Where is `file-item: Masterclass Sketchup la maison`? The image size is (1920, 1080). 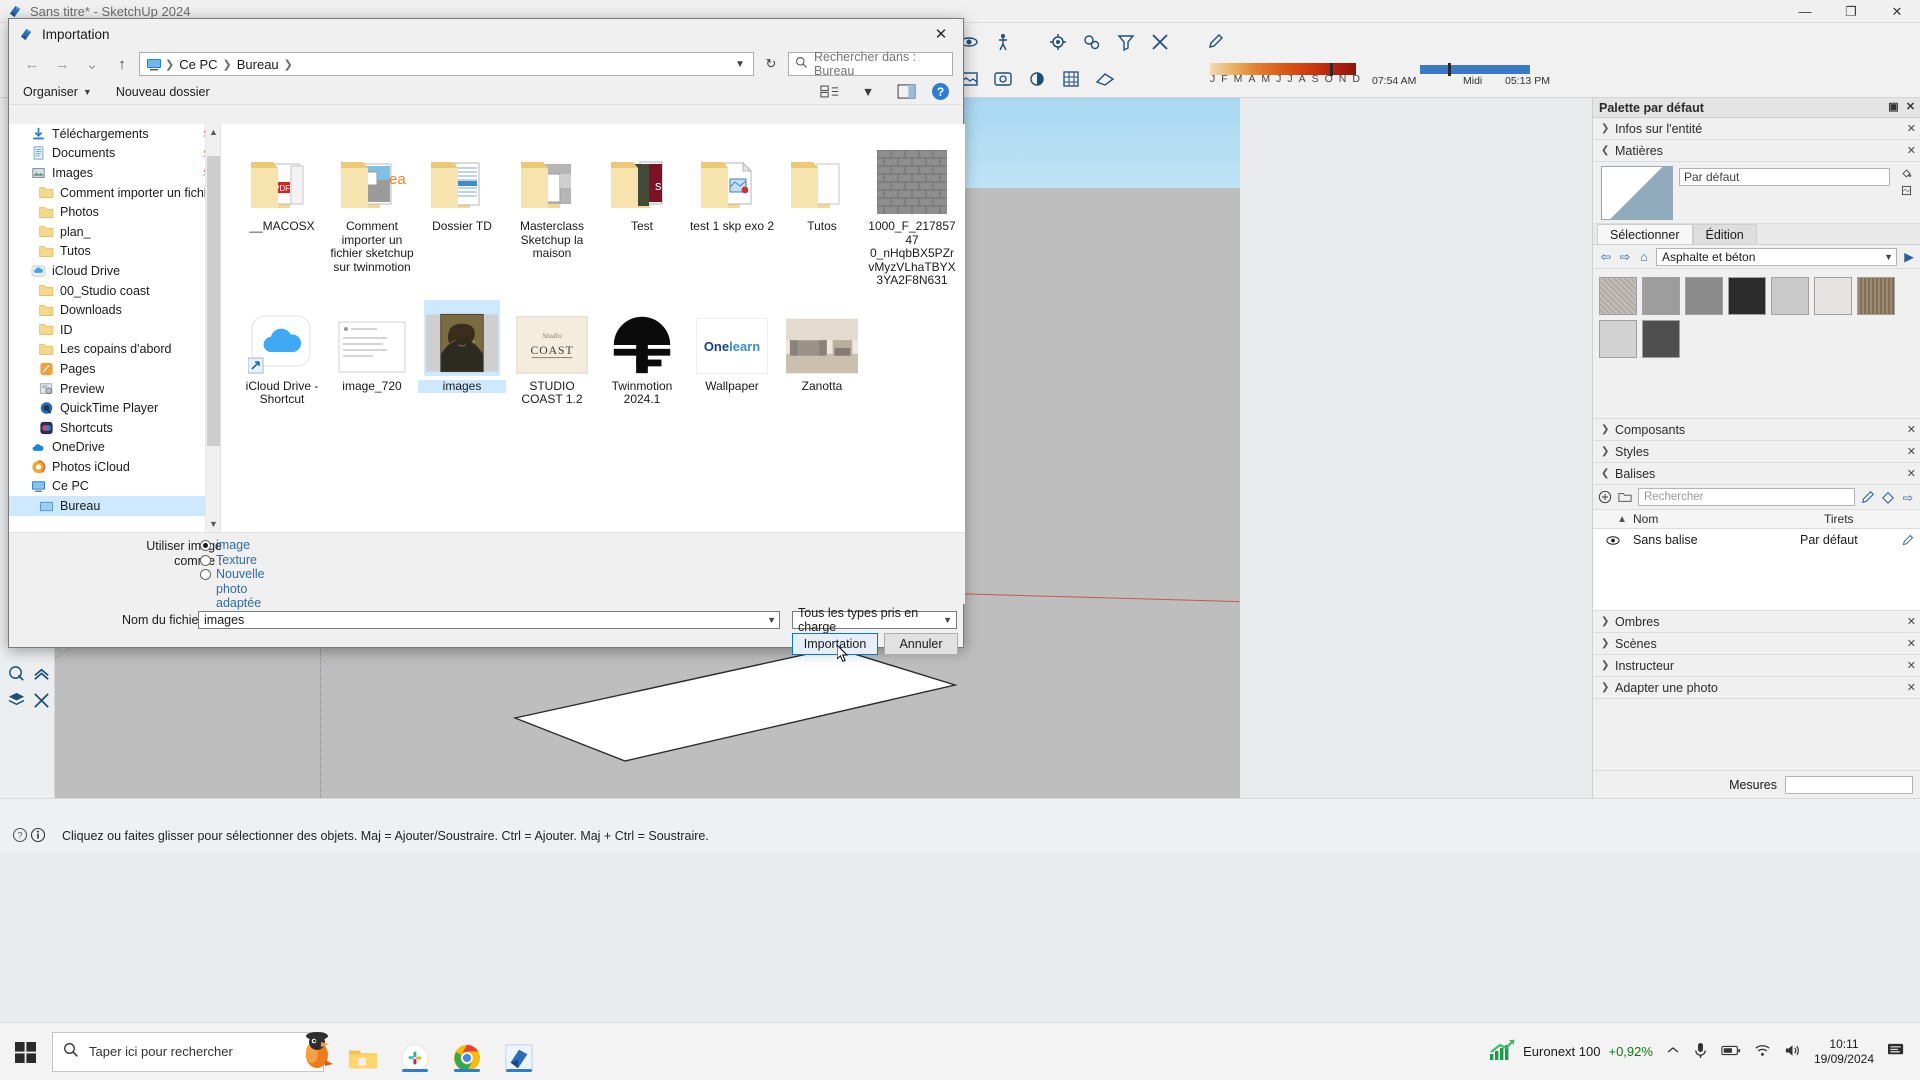 file-item: Masterclass Sketchup la maison is located at coordinates (552, 214).